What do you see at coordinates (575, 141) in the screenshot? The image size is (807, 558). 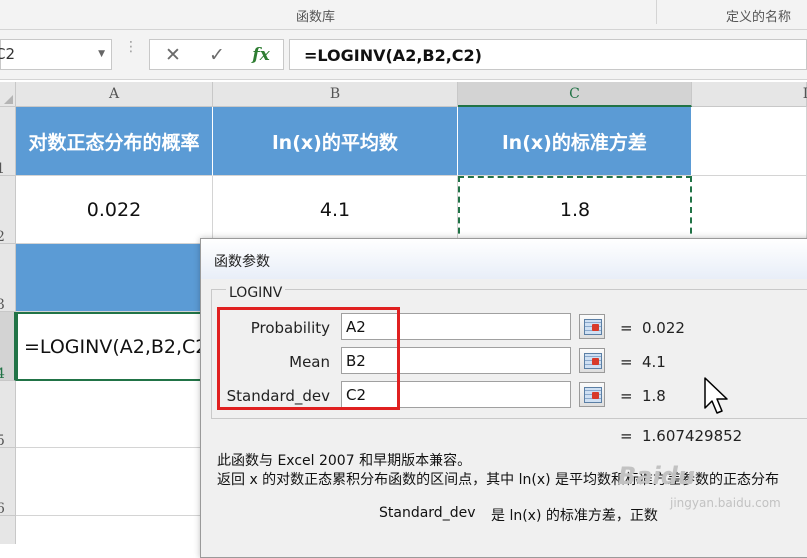 I see `cell-c1: ln(x)的标准方差` at bounding box center [575, 141].